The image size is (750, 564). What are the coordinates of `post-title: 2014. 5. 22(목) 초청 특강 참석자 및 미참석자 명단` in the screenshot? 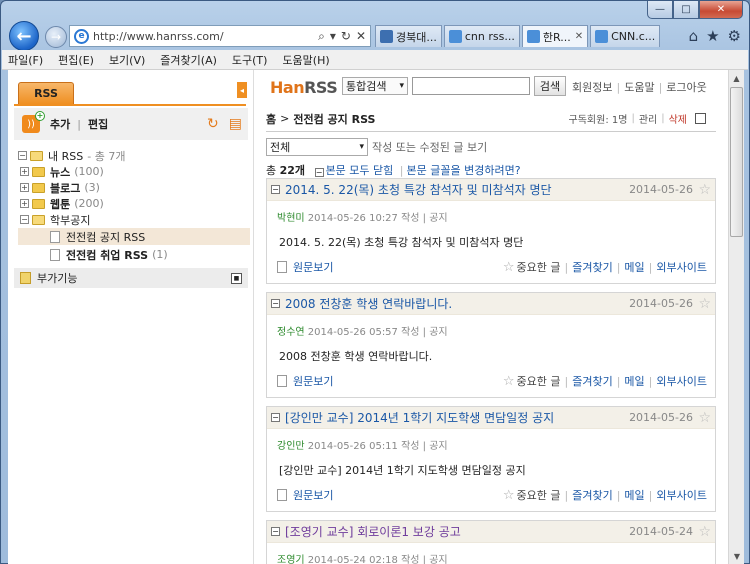 It's located at (418, 189).